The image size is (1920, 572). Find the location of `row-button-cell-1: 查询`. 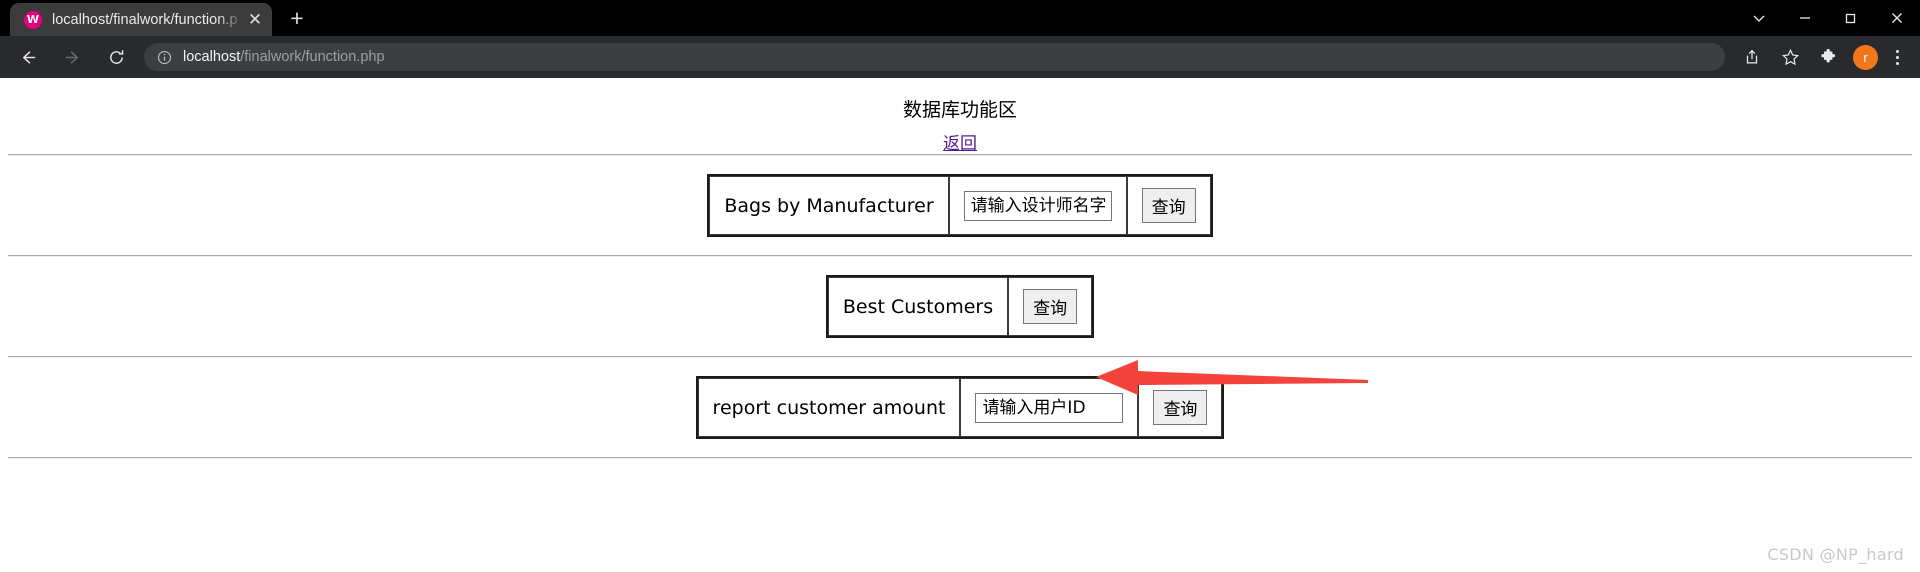

row-button-cell-1: 查询 is located at coordinates (1168, 205).